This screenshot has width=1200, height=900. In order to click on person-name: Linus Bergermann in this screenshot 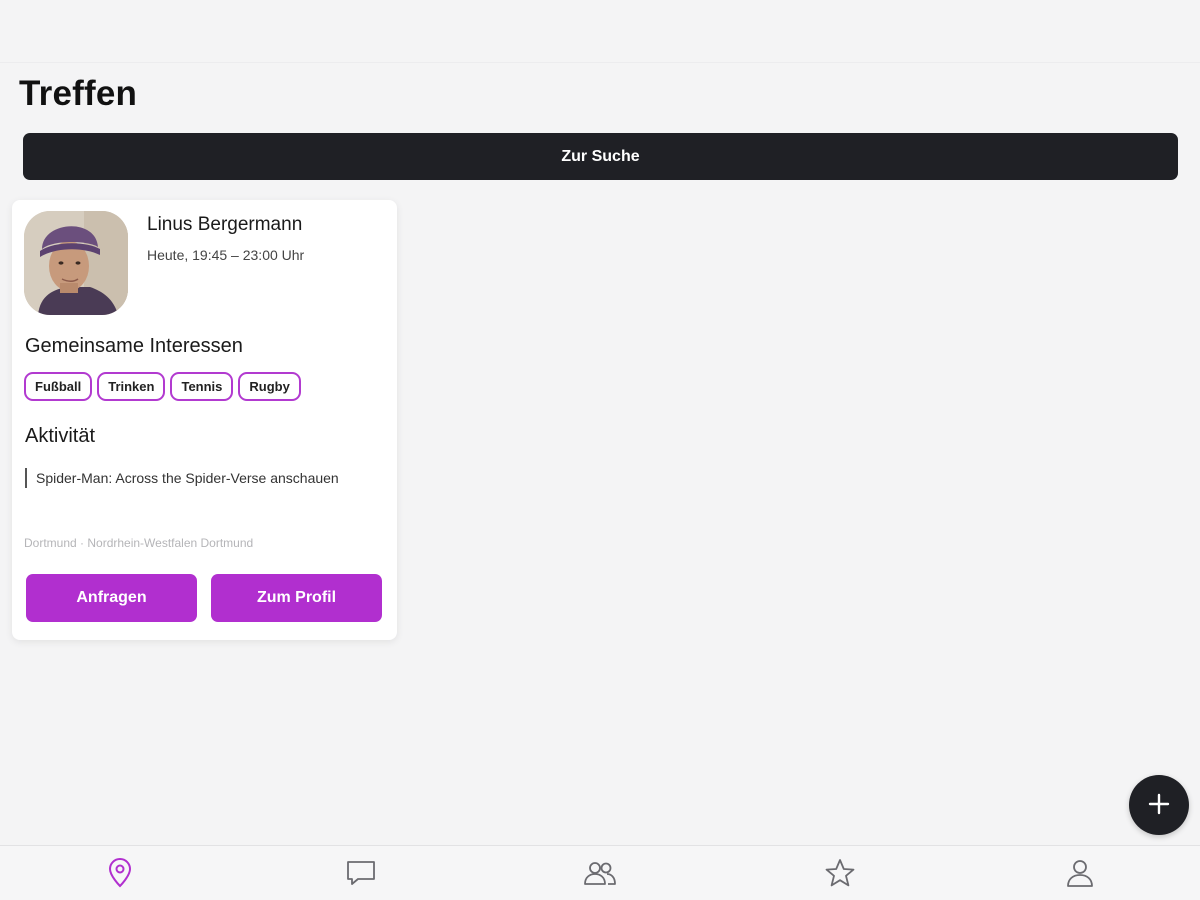, I will do `click(225, 224)`.